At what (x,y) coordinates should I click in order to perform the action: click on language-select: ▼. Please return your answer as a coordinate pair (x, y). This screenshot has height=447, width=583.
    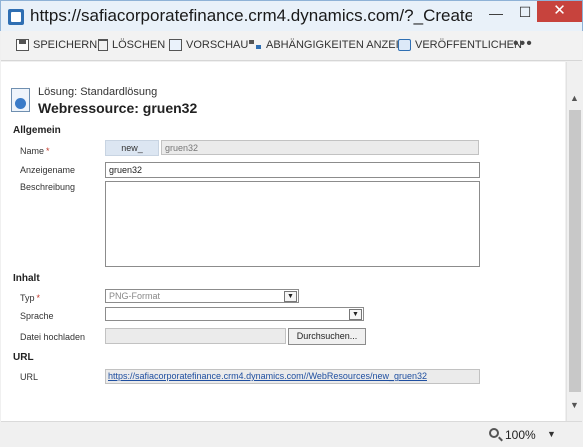
    Looking at the image, I should click on (234, 314).